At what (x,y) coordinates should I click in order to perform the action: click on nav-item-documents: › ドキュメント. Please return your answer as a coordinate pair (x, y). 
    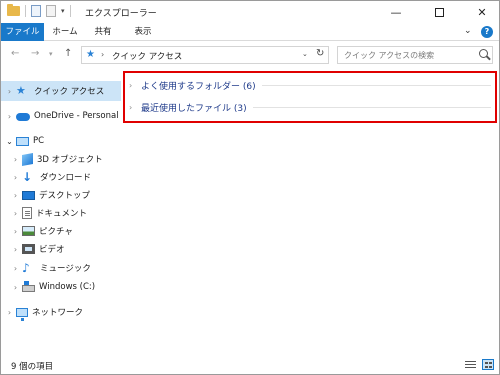
    Looking at the image, I should click on (66, 213).